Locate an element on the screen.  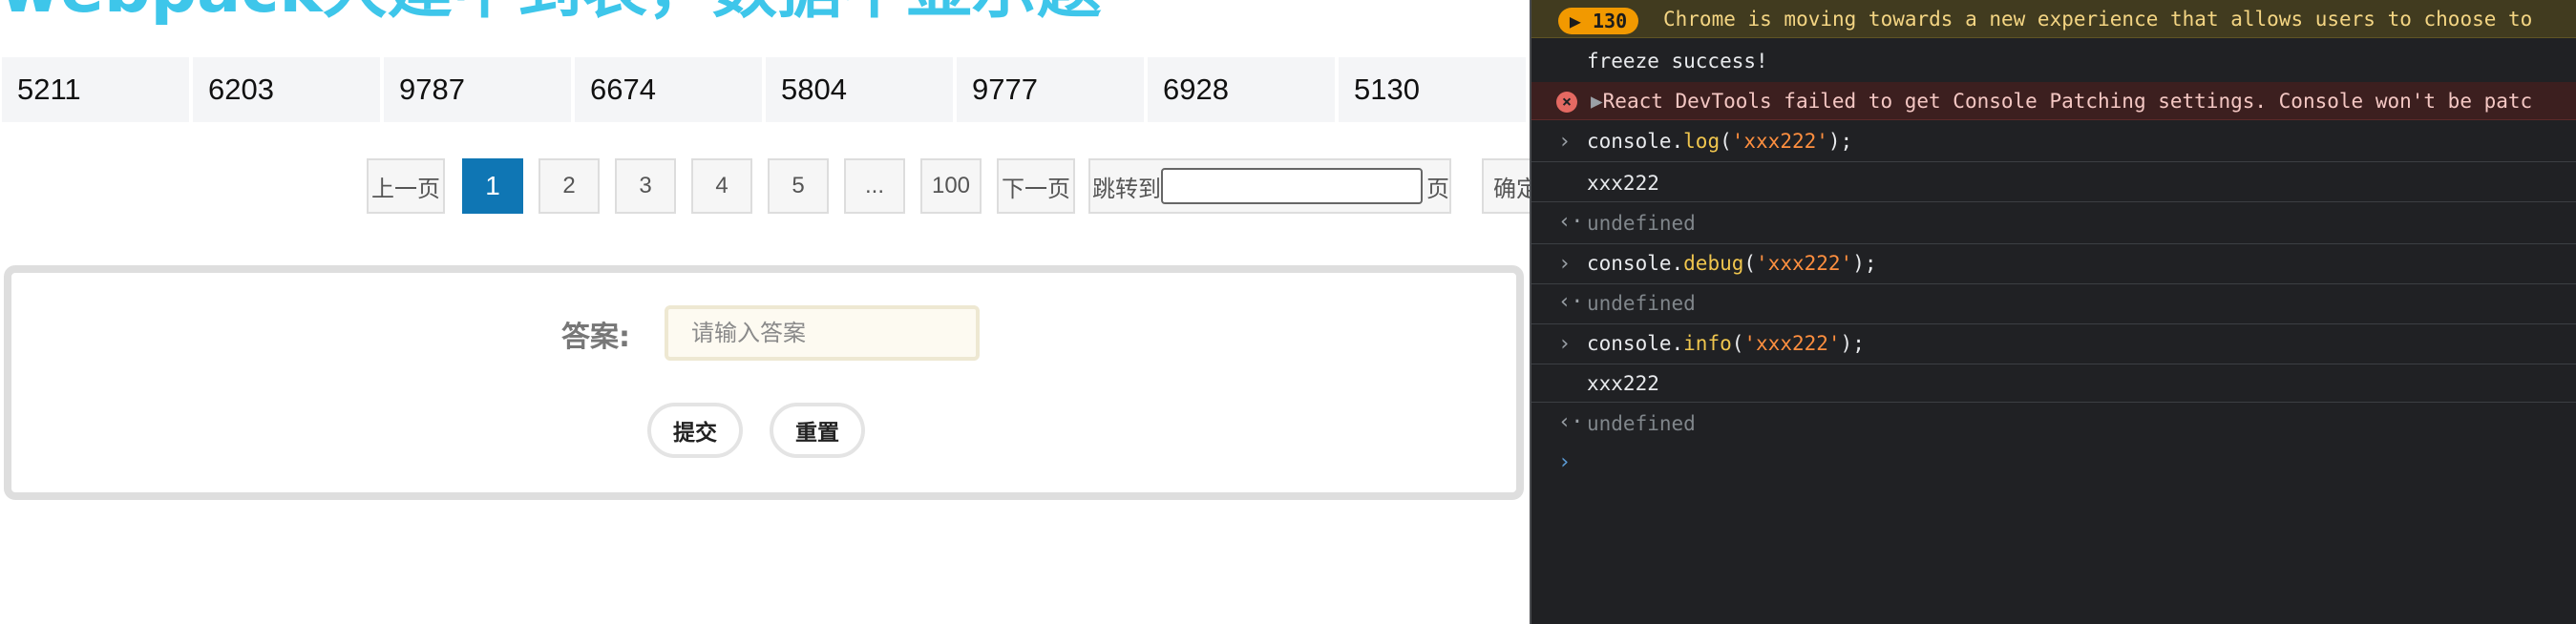
page-3-button: 3 is located at coordinates (645, 186).